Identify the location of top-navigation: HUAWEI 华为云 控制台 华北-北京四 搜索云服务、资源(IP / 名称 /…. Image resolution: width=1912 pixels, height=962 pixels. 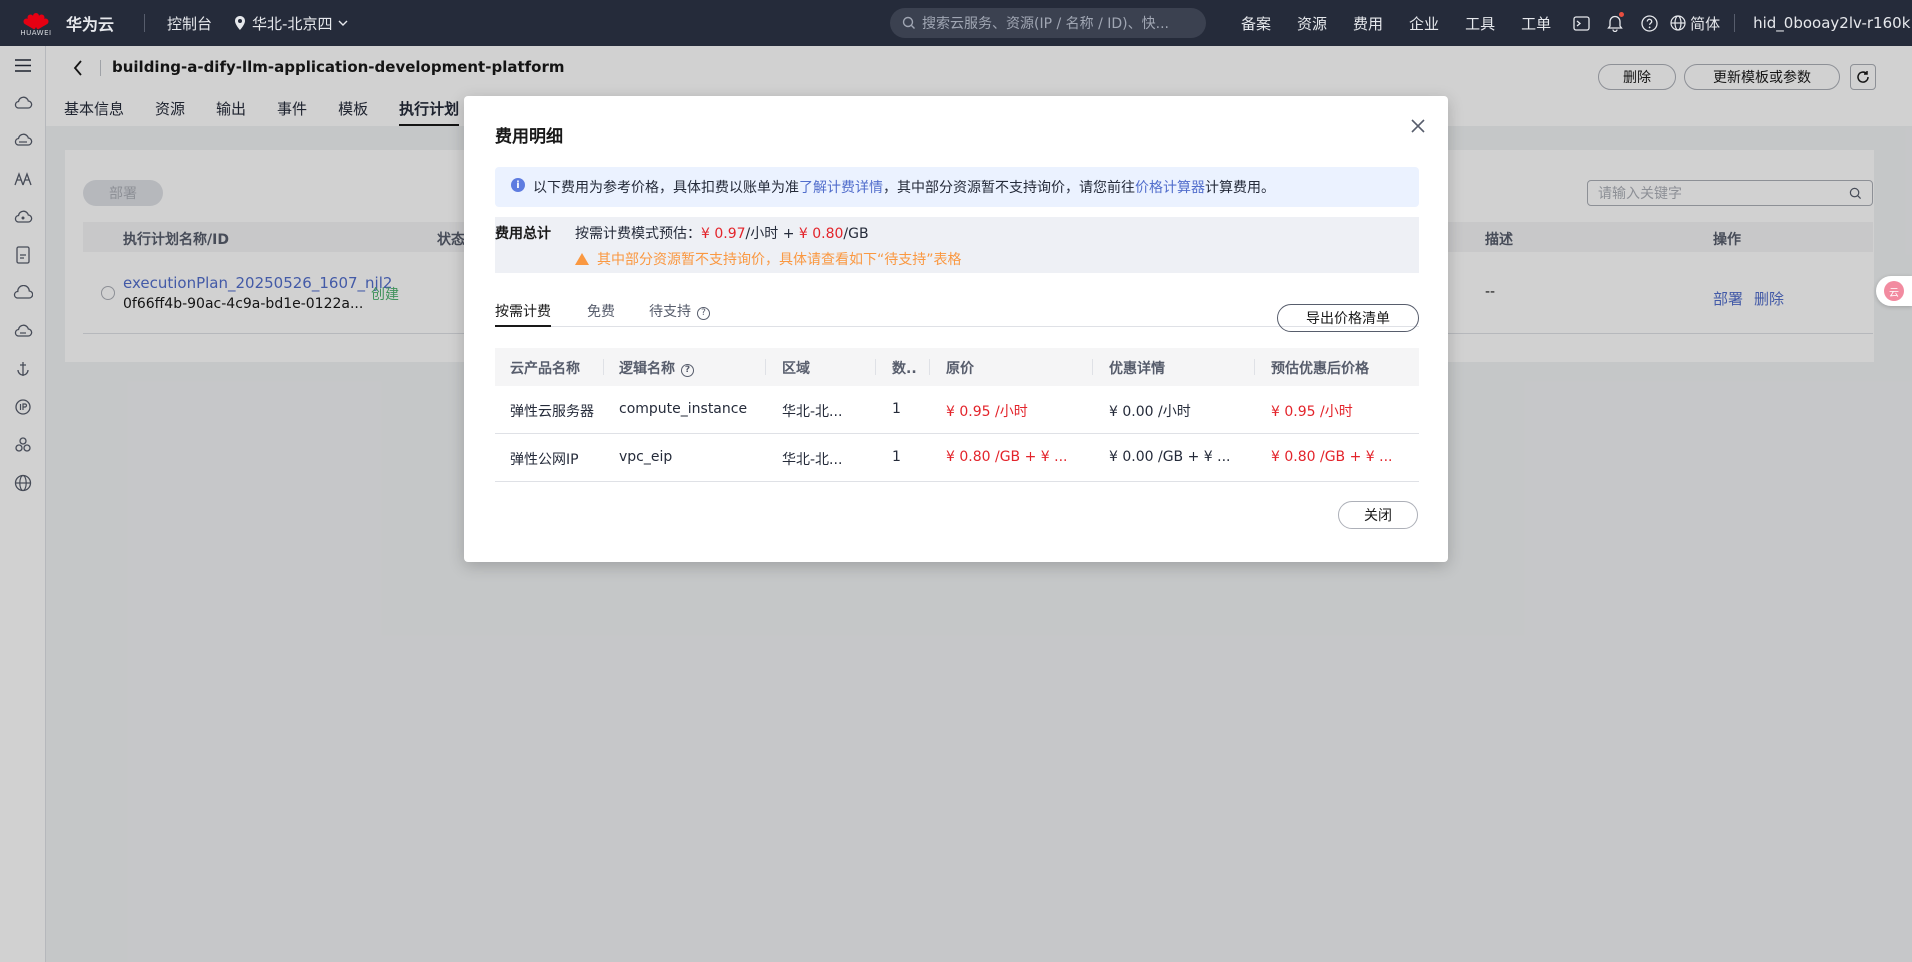
(956, 23).